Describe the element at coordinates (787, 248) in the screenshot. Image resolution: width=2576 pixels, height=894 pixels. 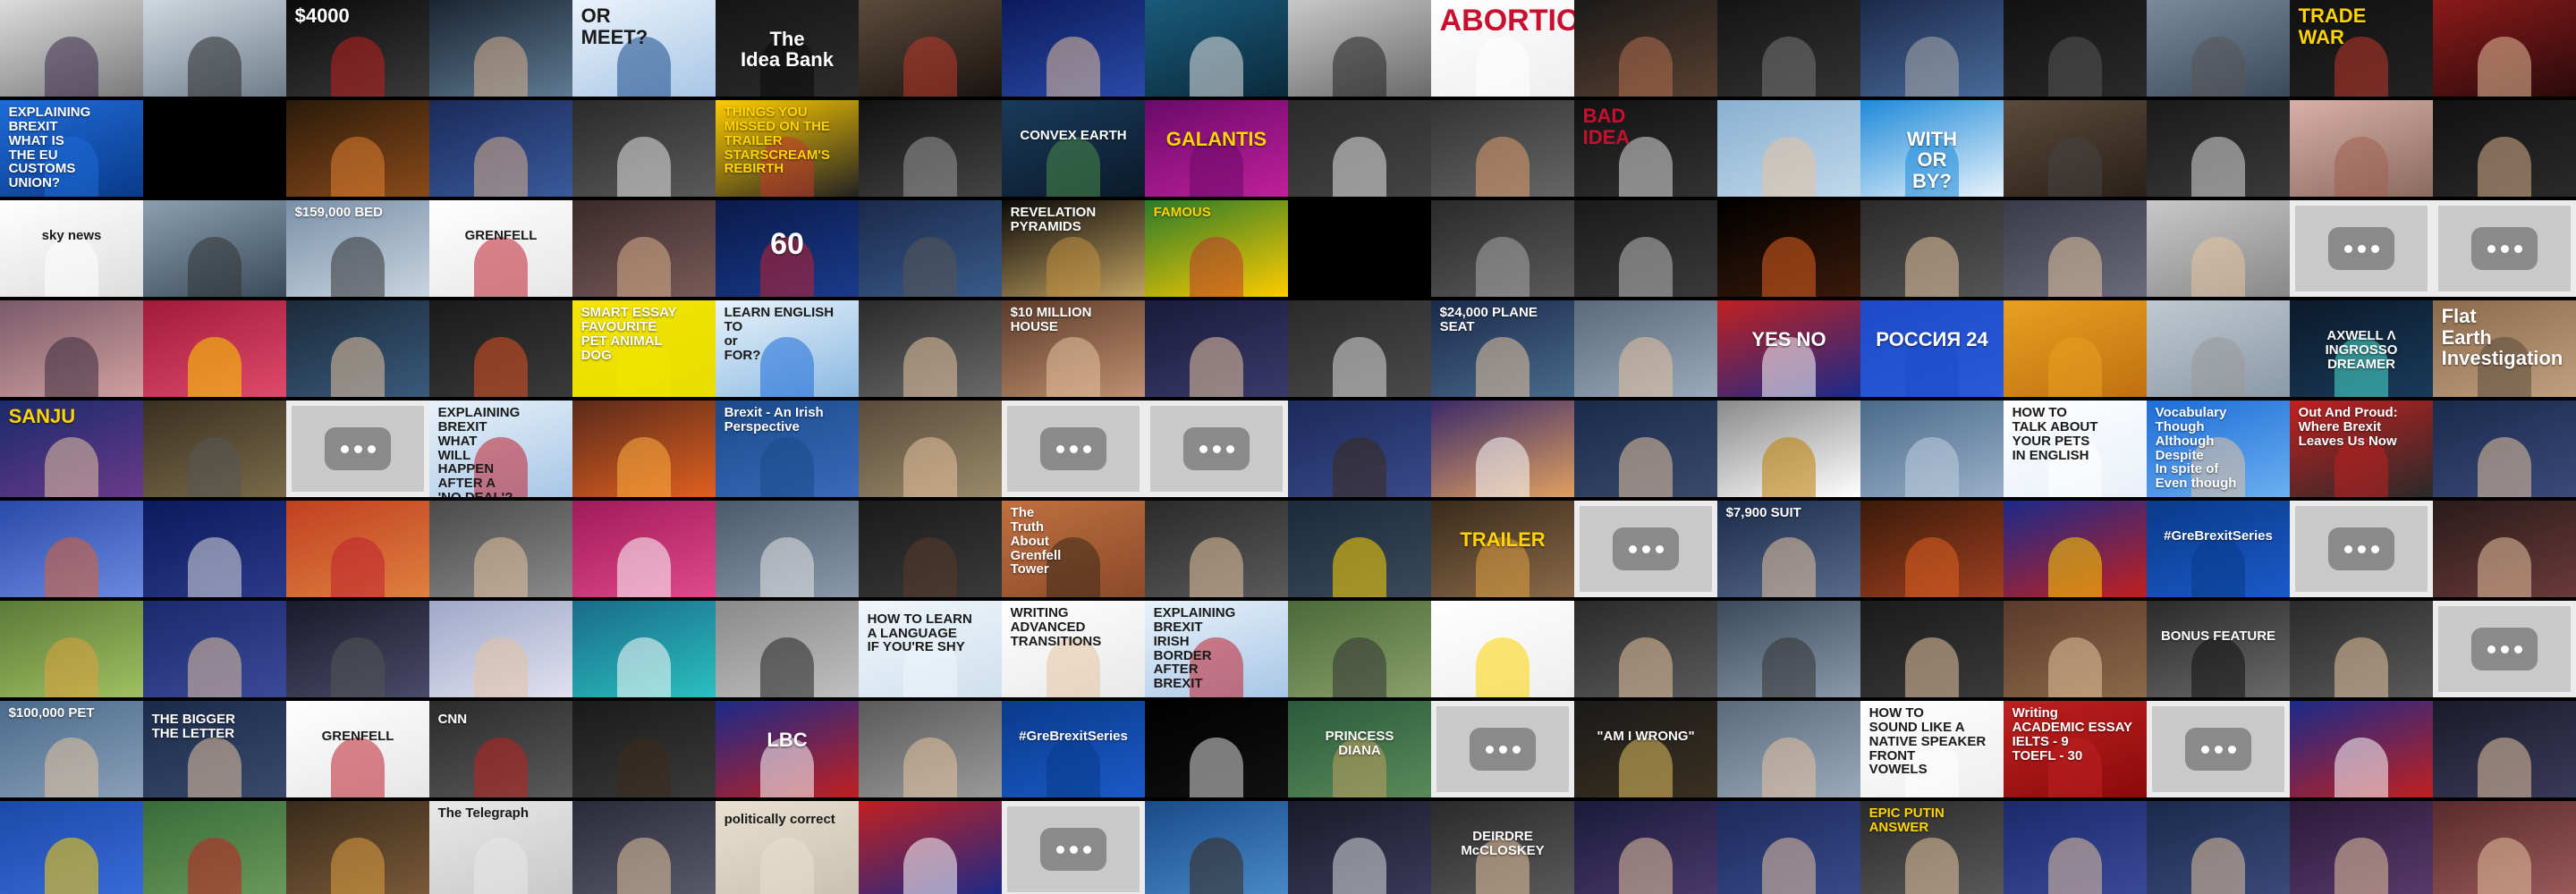
I see `video-thumbnail: 60` at that location.